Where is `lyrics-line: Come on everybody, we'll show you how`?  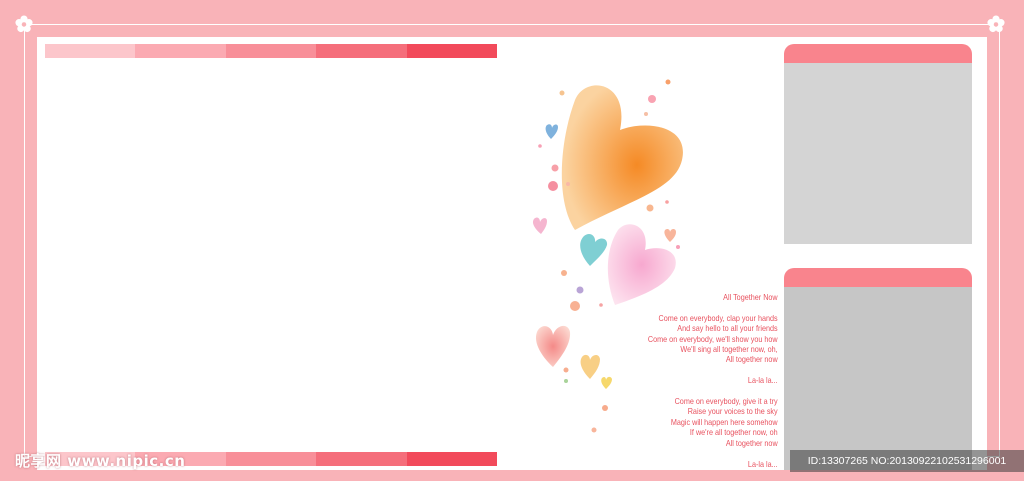
lyrics-line: Come on everybody, we'll show you how is located at coordinates (713, 338).